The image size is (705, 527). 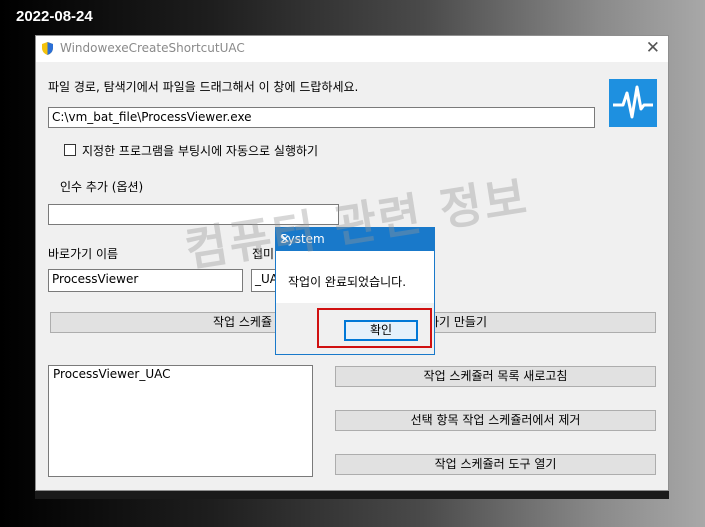 I want to click on uac-shield-icon, so click(x=47, y=48).